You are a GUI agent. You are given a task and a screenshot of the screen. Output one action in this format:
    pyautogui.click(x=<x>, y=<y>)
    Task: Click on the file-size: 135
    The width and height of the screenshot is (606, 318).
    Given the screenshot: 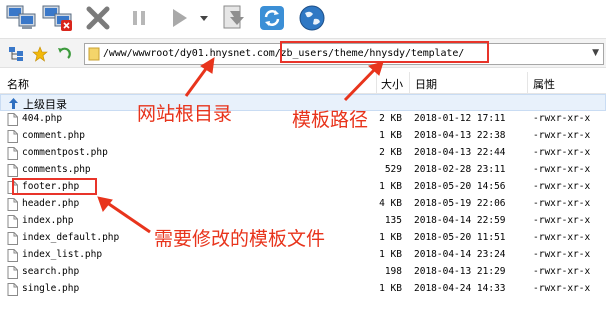 What is the action you would take?
    pyautogui.click(x=393, y=220)
    